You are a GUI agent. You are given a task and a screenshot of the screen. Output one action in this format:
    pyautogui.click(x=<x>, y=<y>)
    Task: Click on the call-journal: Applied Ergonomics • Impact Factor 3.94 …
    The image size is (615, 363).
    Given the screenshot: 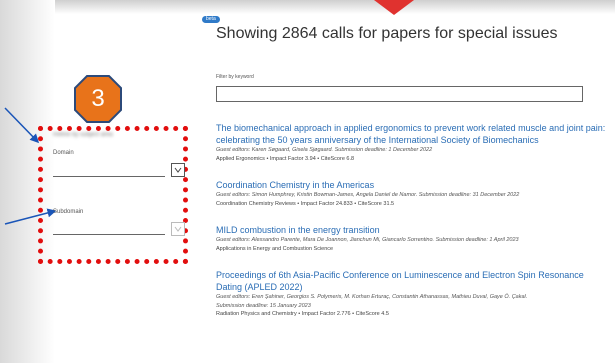 What is the action you would take?
    pyautogui.click(x=285, y=159)
    